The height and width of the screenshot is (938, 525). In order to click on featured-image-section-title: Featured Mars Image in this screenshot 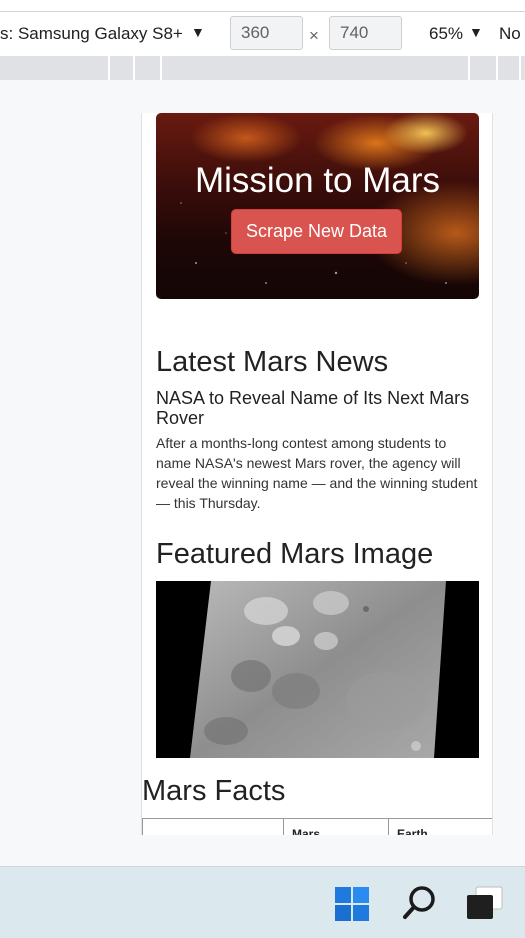, I will do `click(295, 554)`.